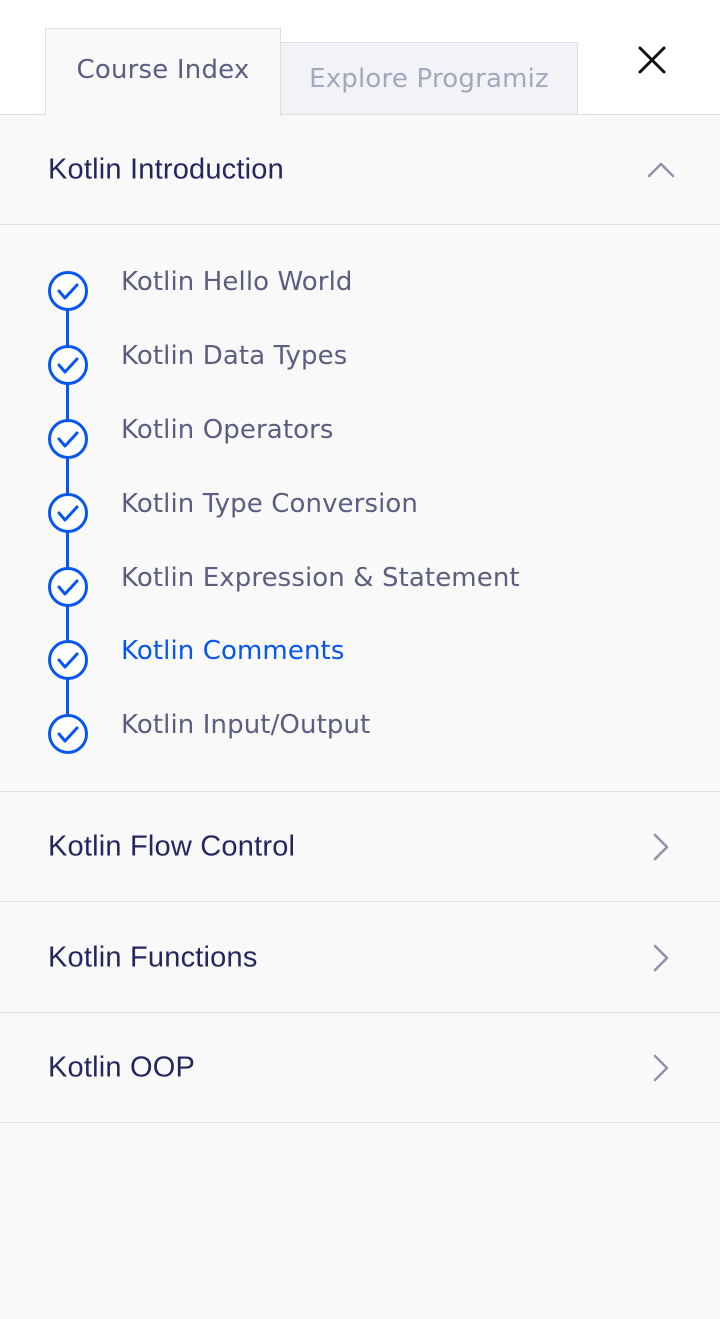 The image size is (720, 1319). What do you see at coordinates (237, 282) in the screenshot?
I see `lesson-label: Kotlin Hello World` at bounding box center [237, 282].